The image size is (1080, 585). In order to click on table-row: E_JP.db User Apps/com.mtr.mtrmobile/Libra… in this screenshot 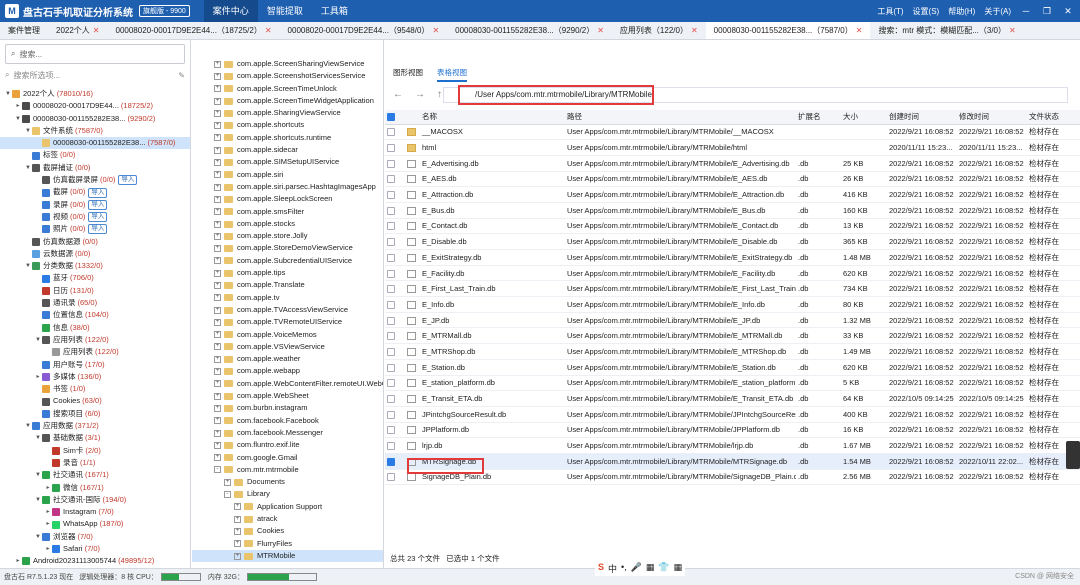, I will do `click(732, 320)`.